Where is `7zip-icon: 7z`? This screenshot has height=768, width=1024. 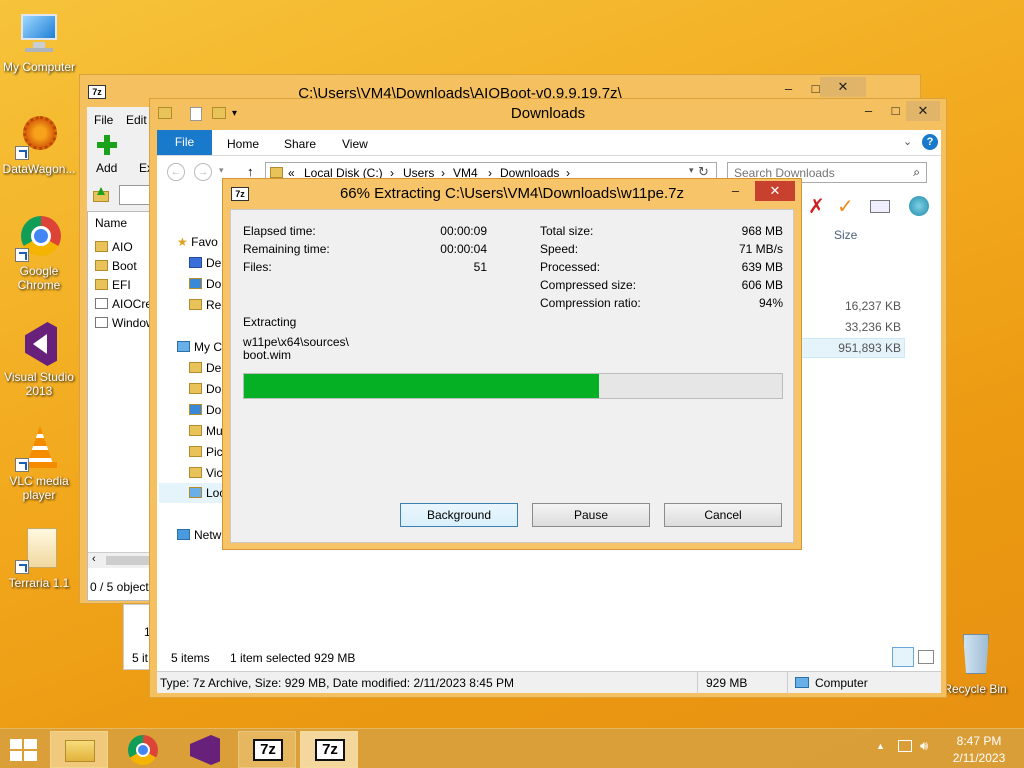 7zip-icon: 7z is located at coordinates (330, 750).